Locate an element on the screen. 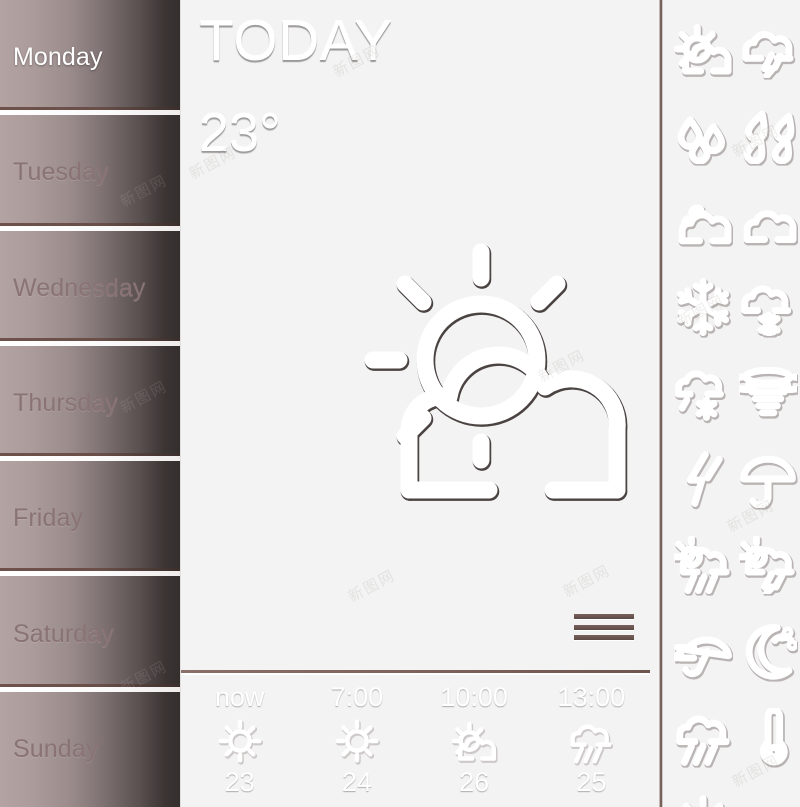 The width and height of the screenshot is (800, 807). sidebar-item-monday: Monday is located at coordinates (90, 58).